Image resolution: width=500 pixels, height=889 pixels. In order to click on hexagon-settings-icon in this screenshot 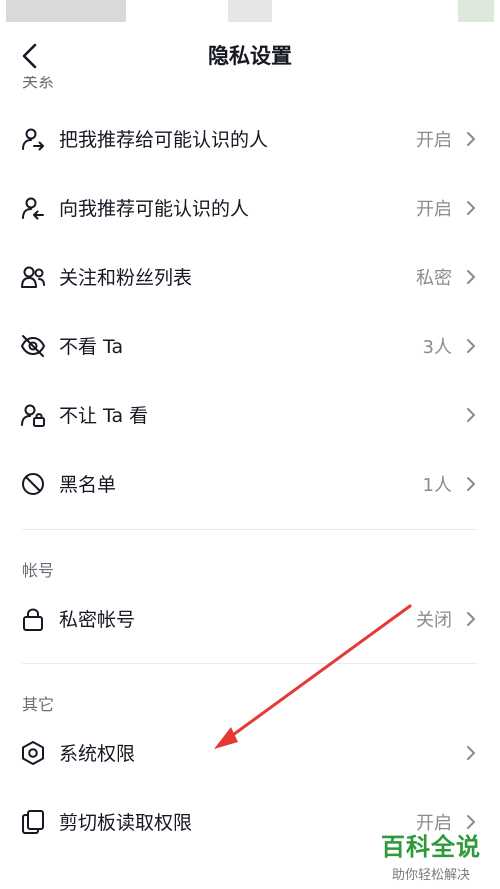, I will do `click(33, 753)`.